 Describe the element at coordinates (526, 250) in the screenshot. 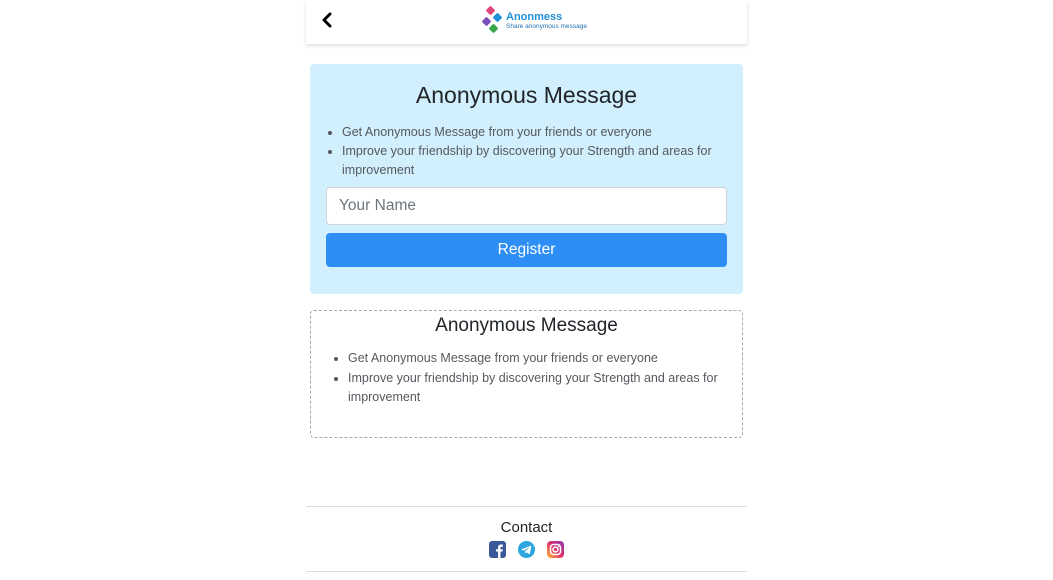

I see `register-button: Register` at that location.